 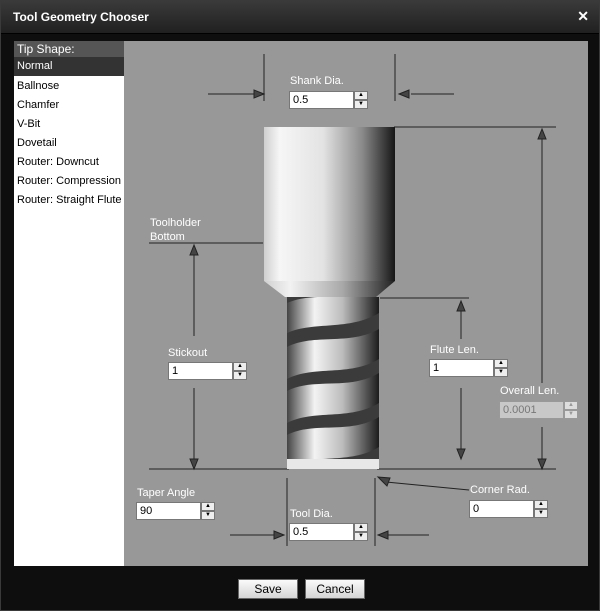 I want to click on tip-shape-item-router-straight-flute: Router: Straight Flute, so click(x=69, y=200).